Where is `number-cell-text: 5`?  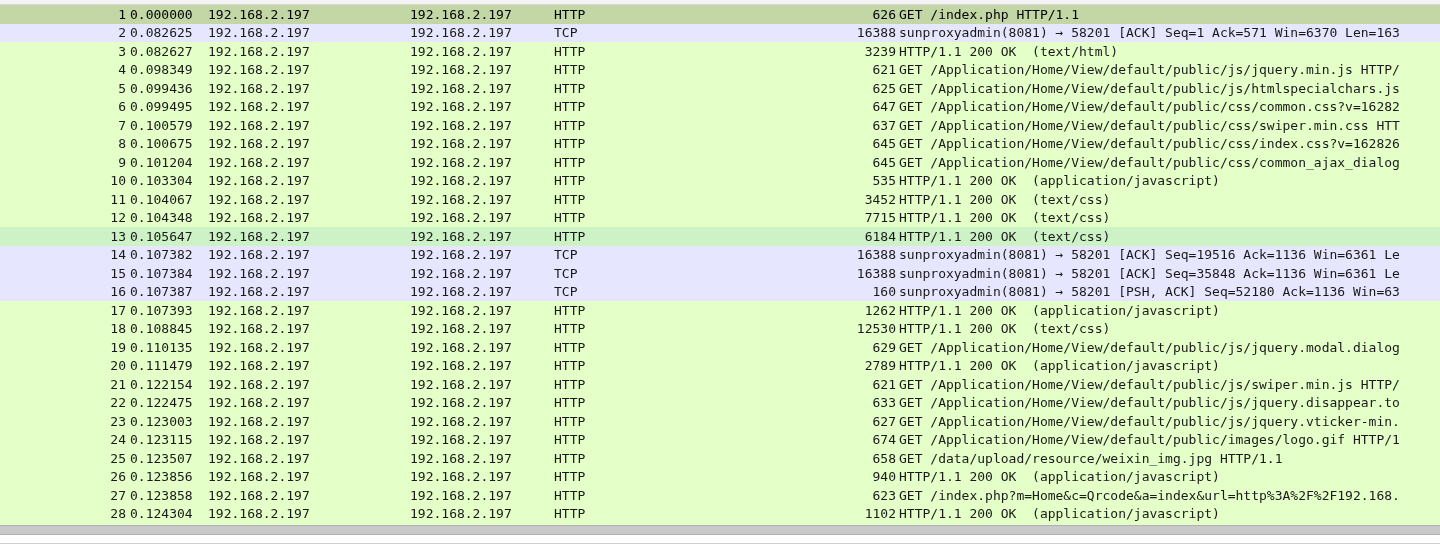 number-cell-text: 5 is located at coordinates (121, 88).